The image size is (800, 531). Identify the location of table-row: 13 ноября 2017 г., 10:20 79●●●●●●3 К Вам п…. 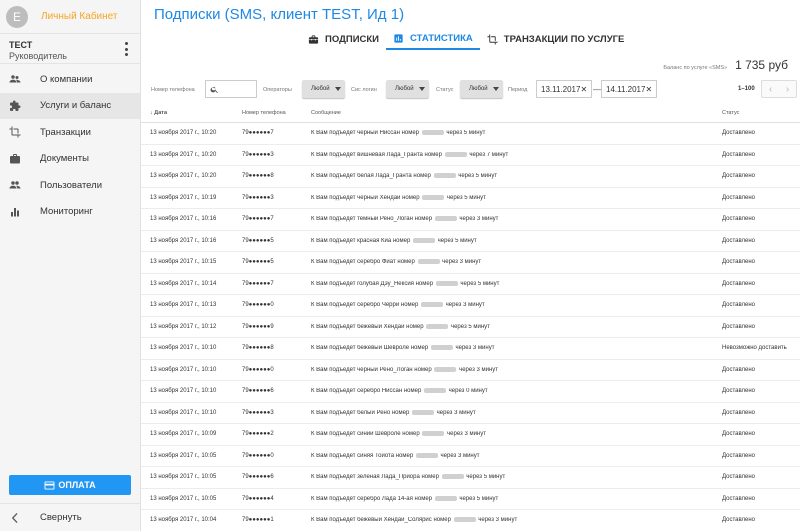
(470, 155).